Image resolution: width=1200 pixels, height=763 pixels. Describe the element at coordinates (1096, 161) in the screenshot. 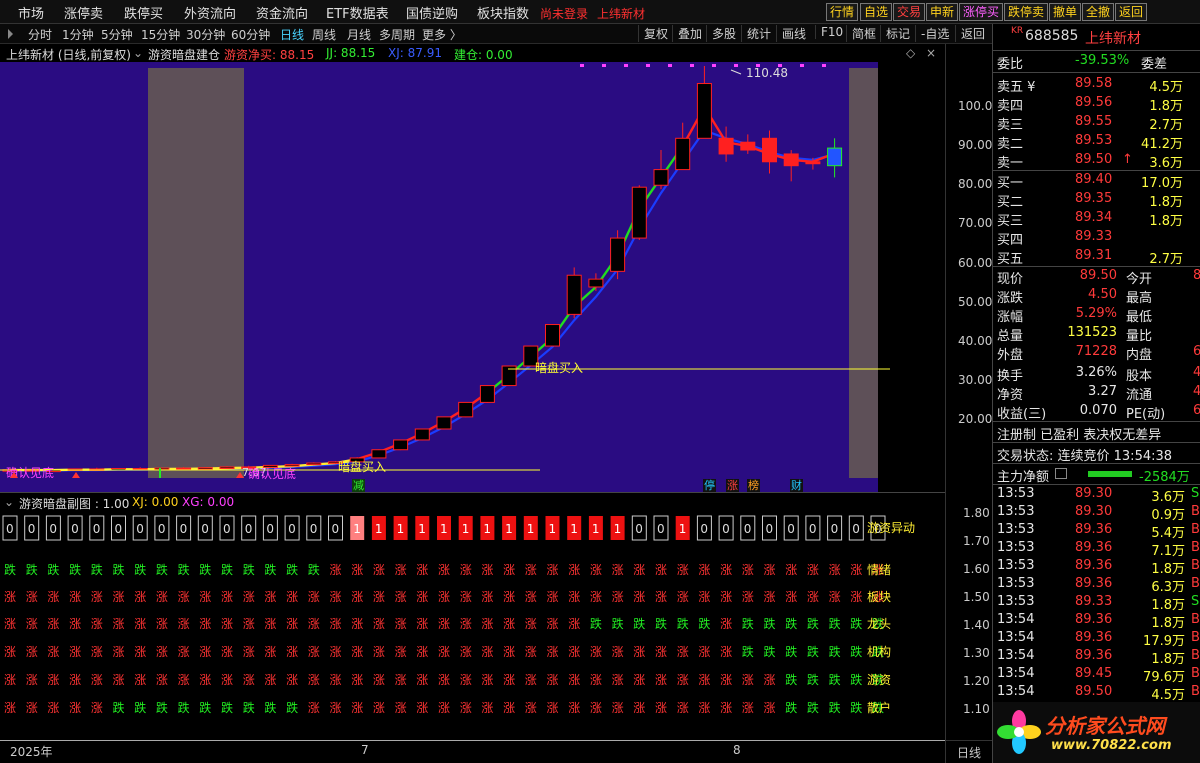

I see `sell-order-row: 卖一 89.50 ↑ 3.6万` at that location.